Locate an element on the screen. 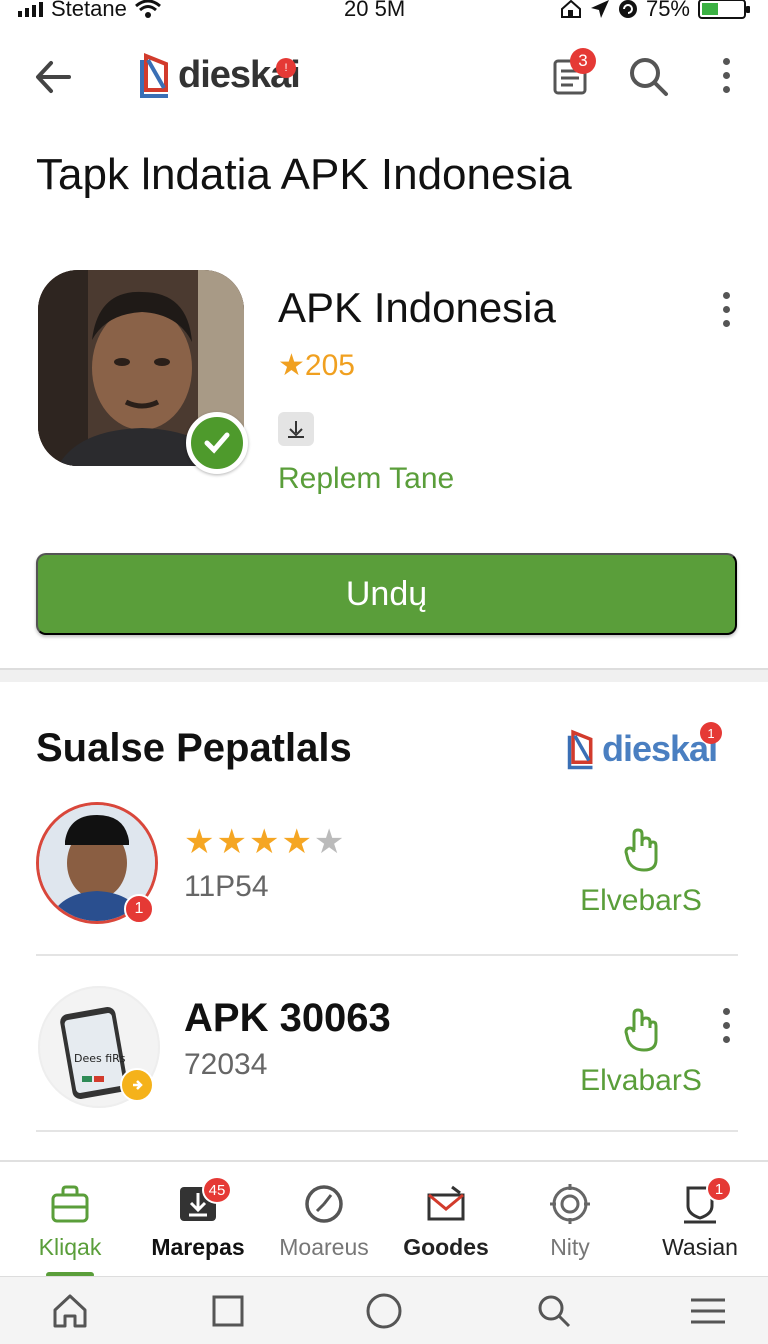  list-item-menu-button is located at coordinates (726, 1025).